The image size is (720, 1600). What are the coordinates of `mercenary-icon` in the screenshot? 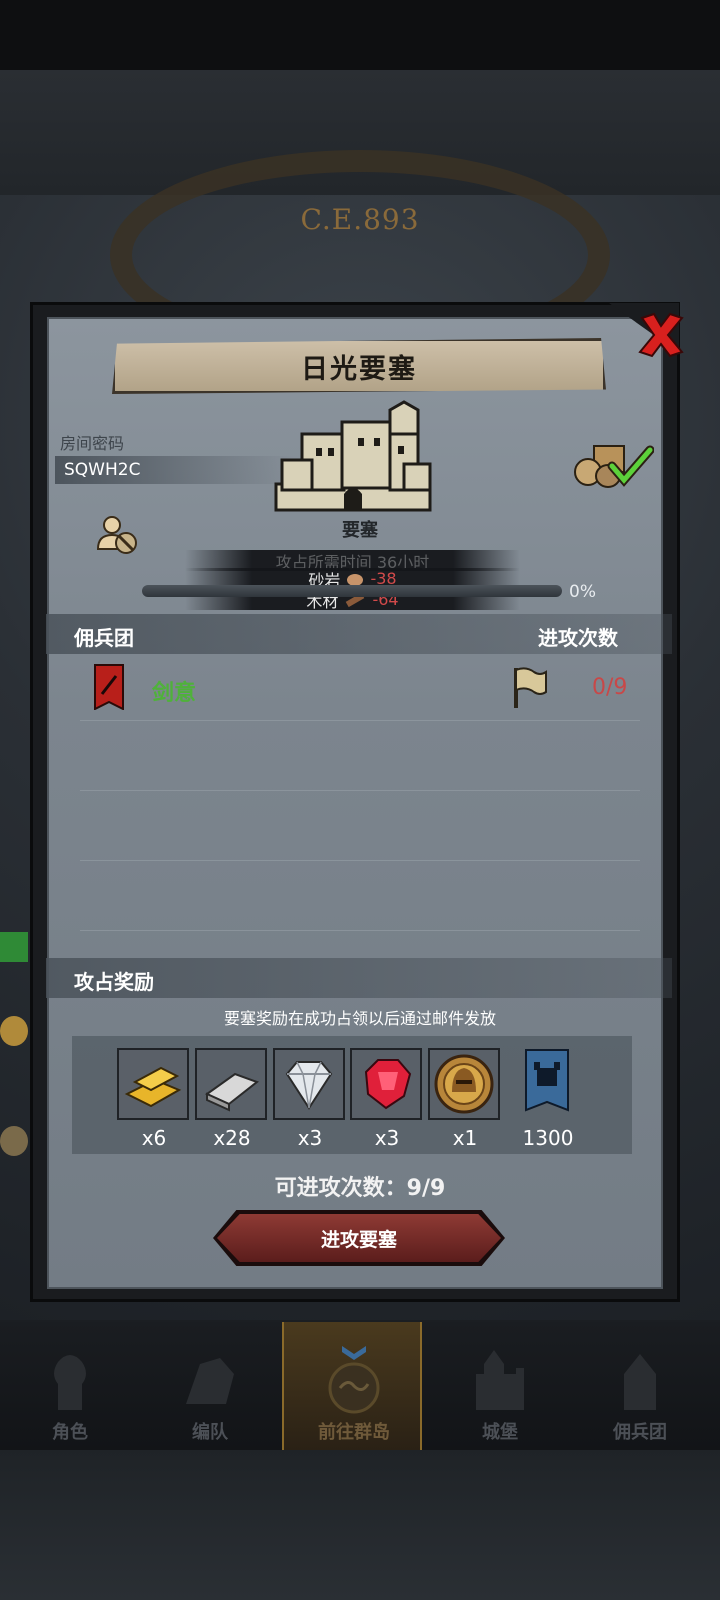 It's located at (640, 1382).